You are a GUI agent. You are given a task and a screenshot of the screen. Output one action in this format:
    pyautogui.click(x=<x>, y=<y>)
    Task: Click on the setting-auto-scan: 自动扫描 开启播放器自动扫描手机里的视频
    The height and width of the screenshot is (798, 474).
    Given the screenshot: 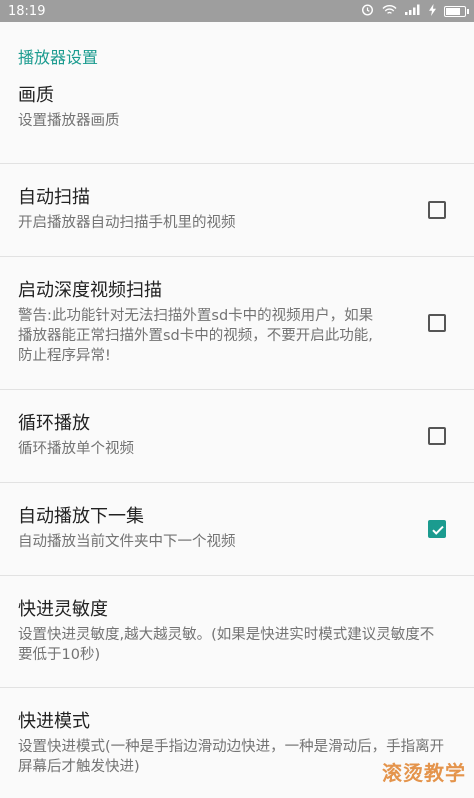 What is the action you would take?
    pyautogui.click(x=237, y=210)
    